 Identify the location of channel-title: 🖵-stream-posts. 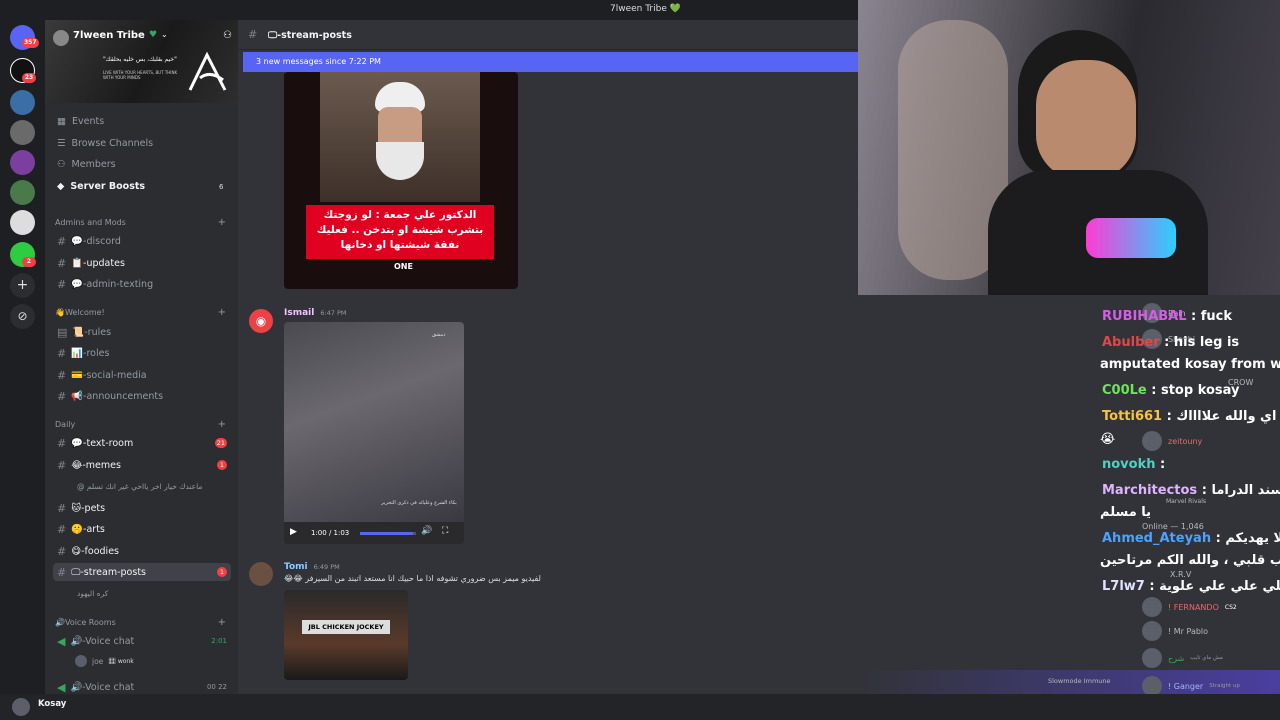
(310, 35).